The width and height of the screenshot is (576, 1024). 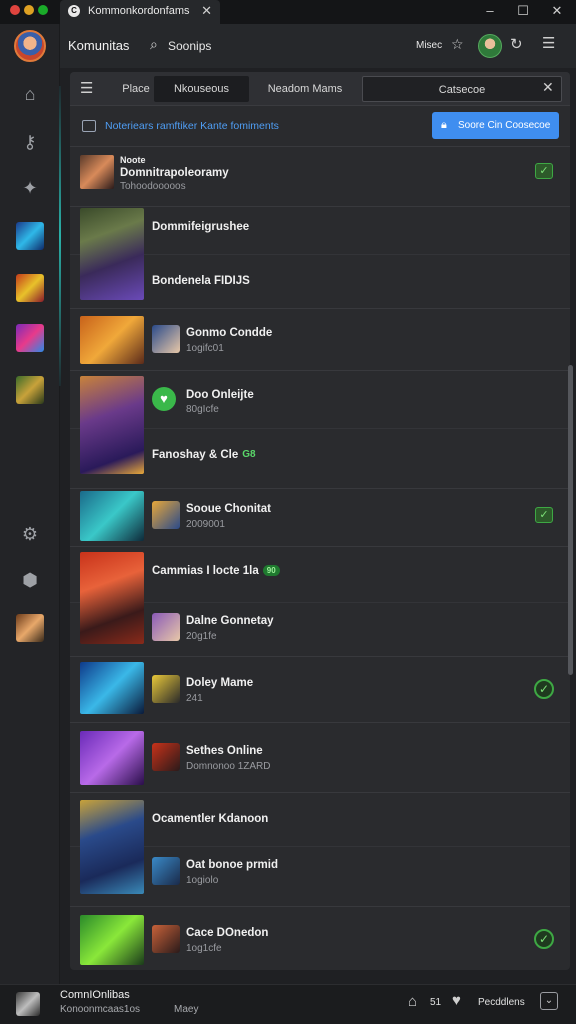 I want to click on list-item: Fanoshay & Cle G8, so click(x=320, y=458).